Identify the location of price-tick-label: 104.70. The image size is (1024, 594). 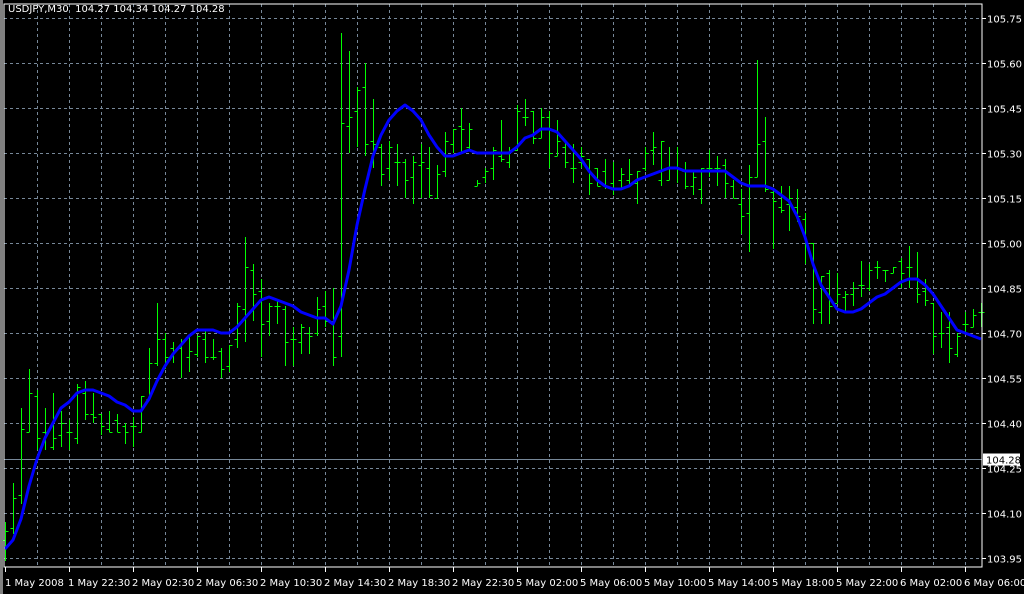
(1004, 335).